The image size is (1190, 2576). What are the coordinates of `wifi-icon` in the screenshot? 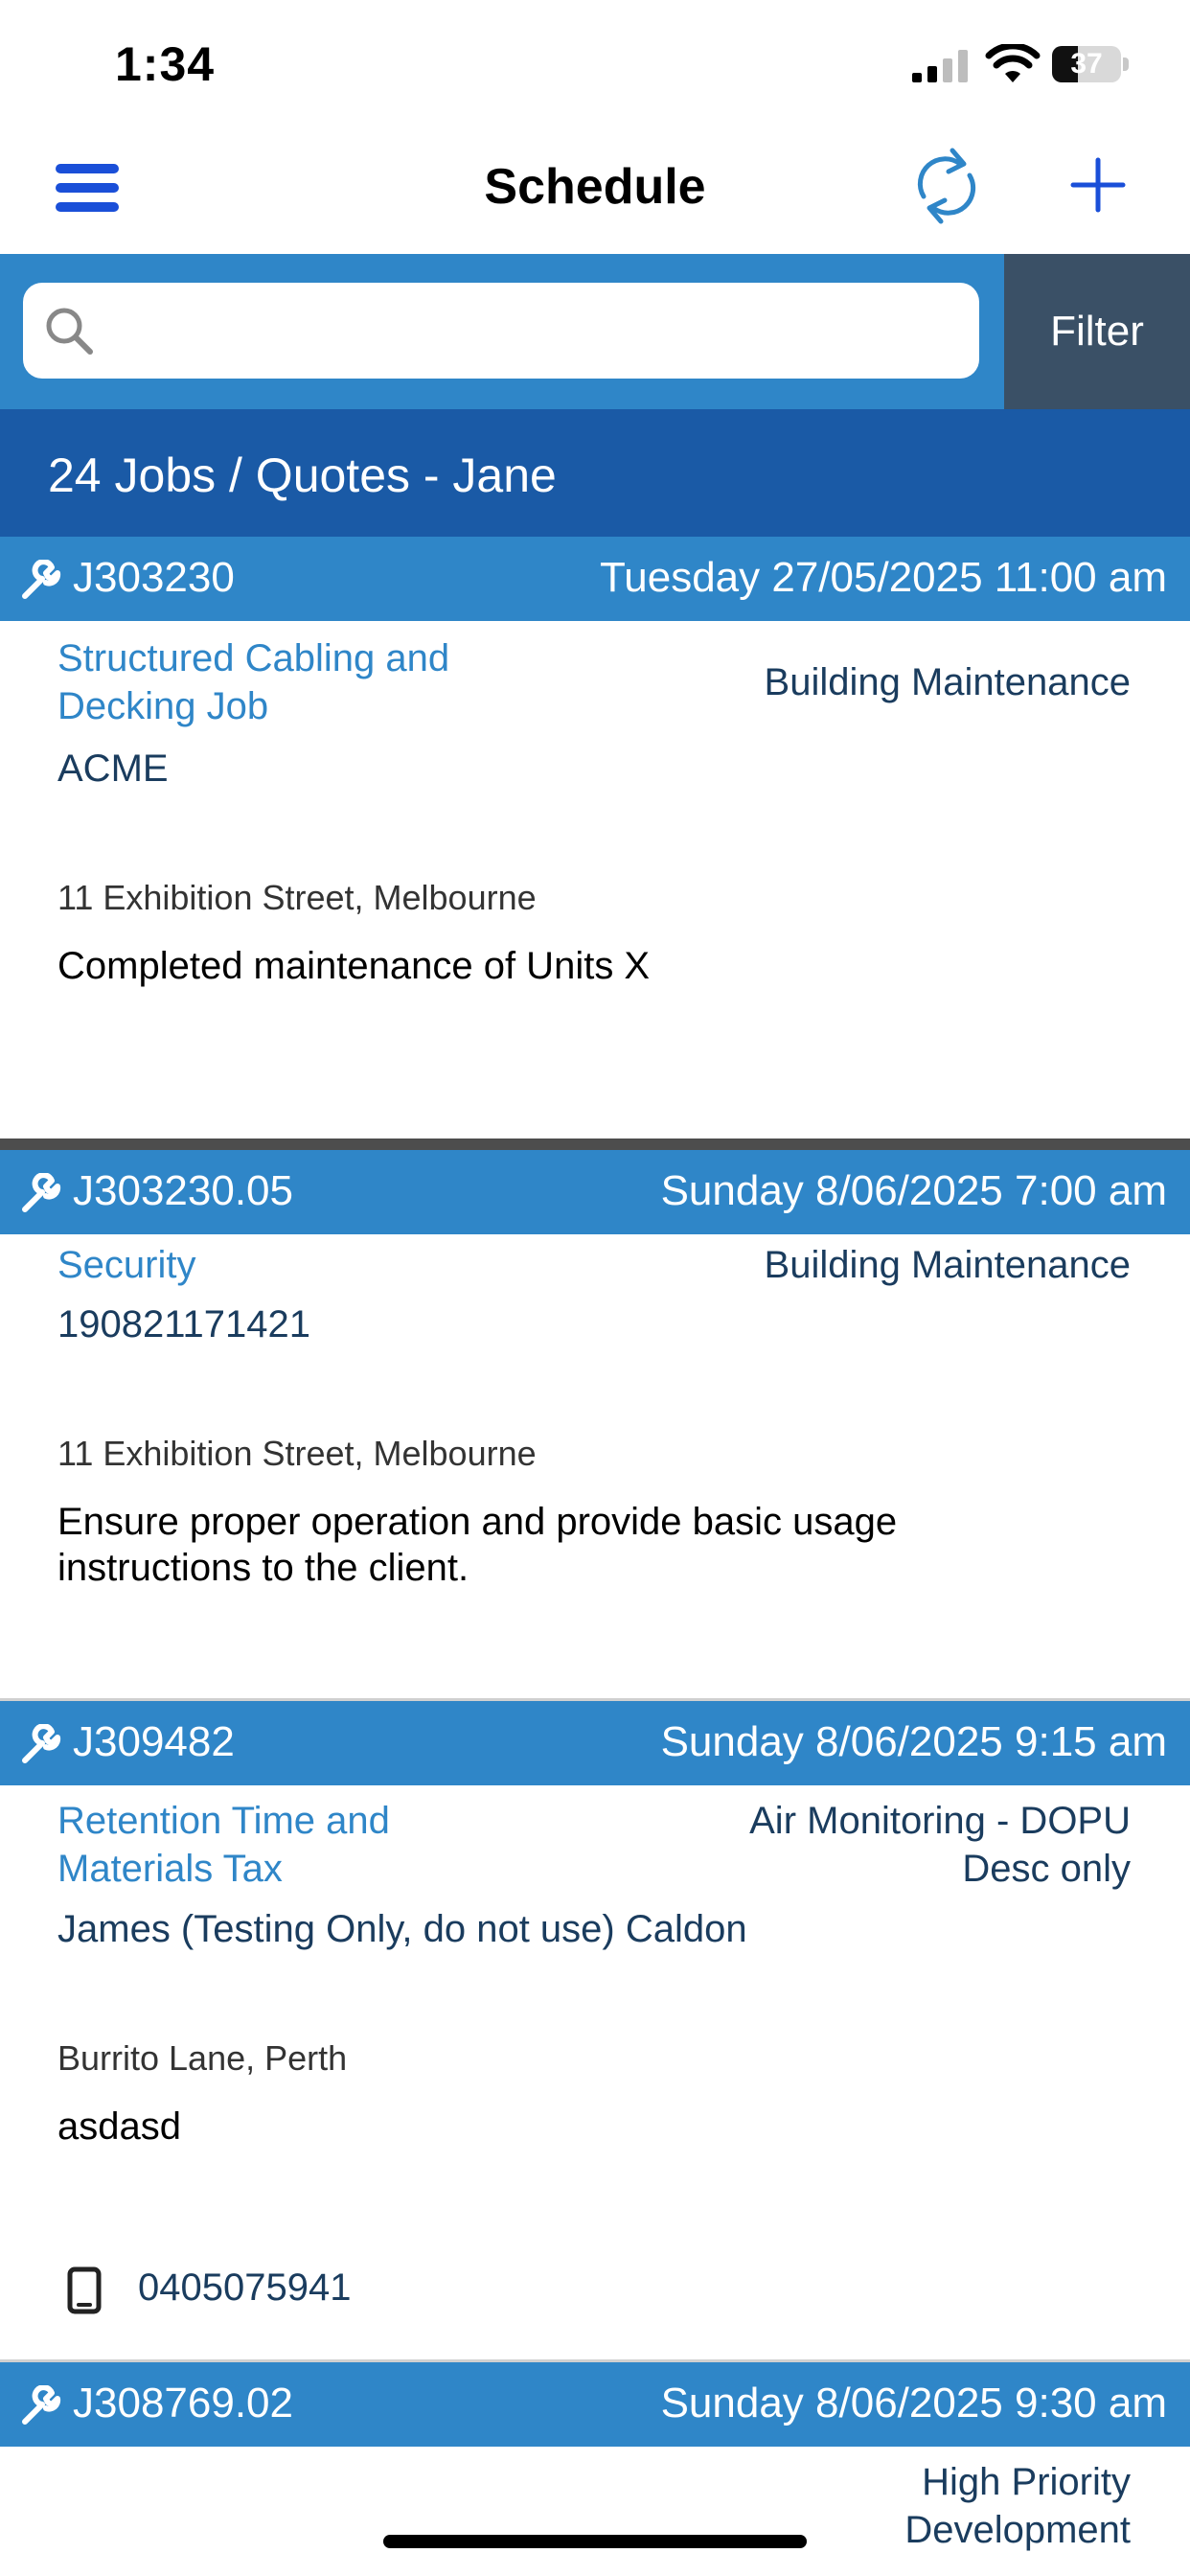 It's located at (1013, 63).